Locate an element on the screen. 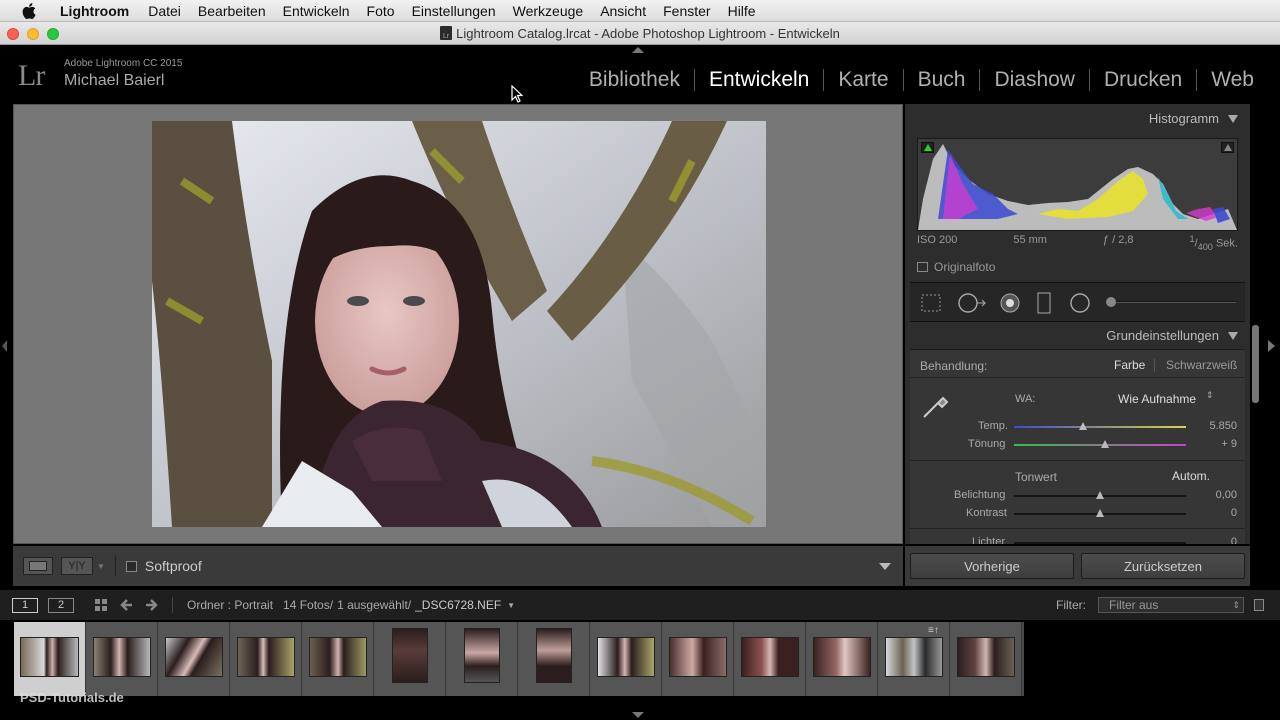  close-window-button is located at coordinates (13, 34).